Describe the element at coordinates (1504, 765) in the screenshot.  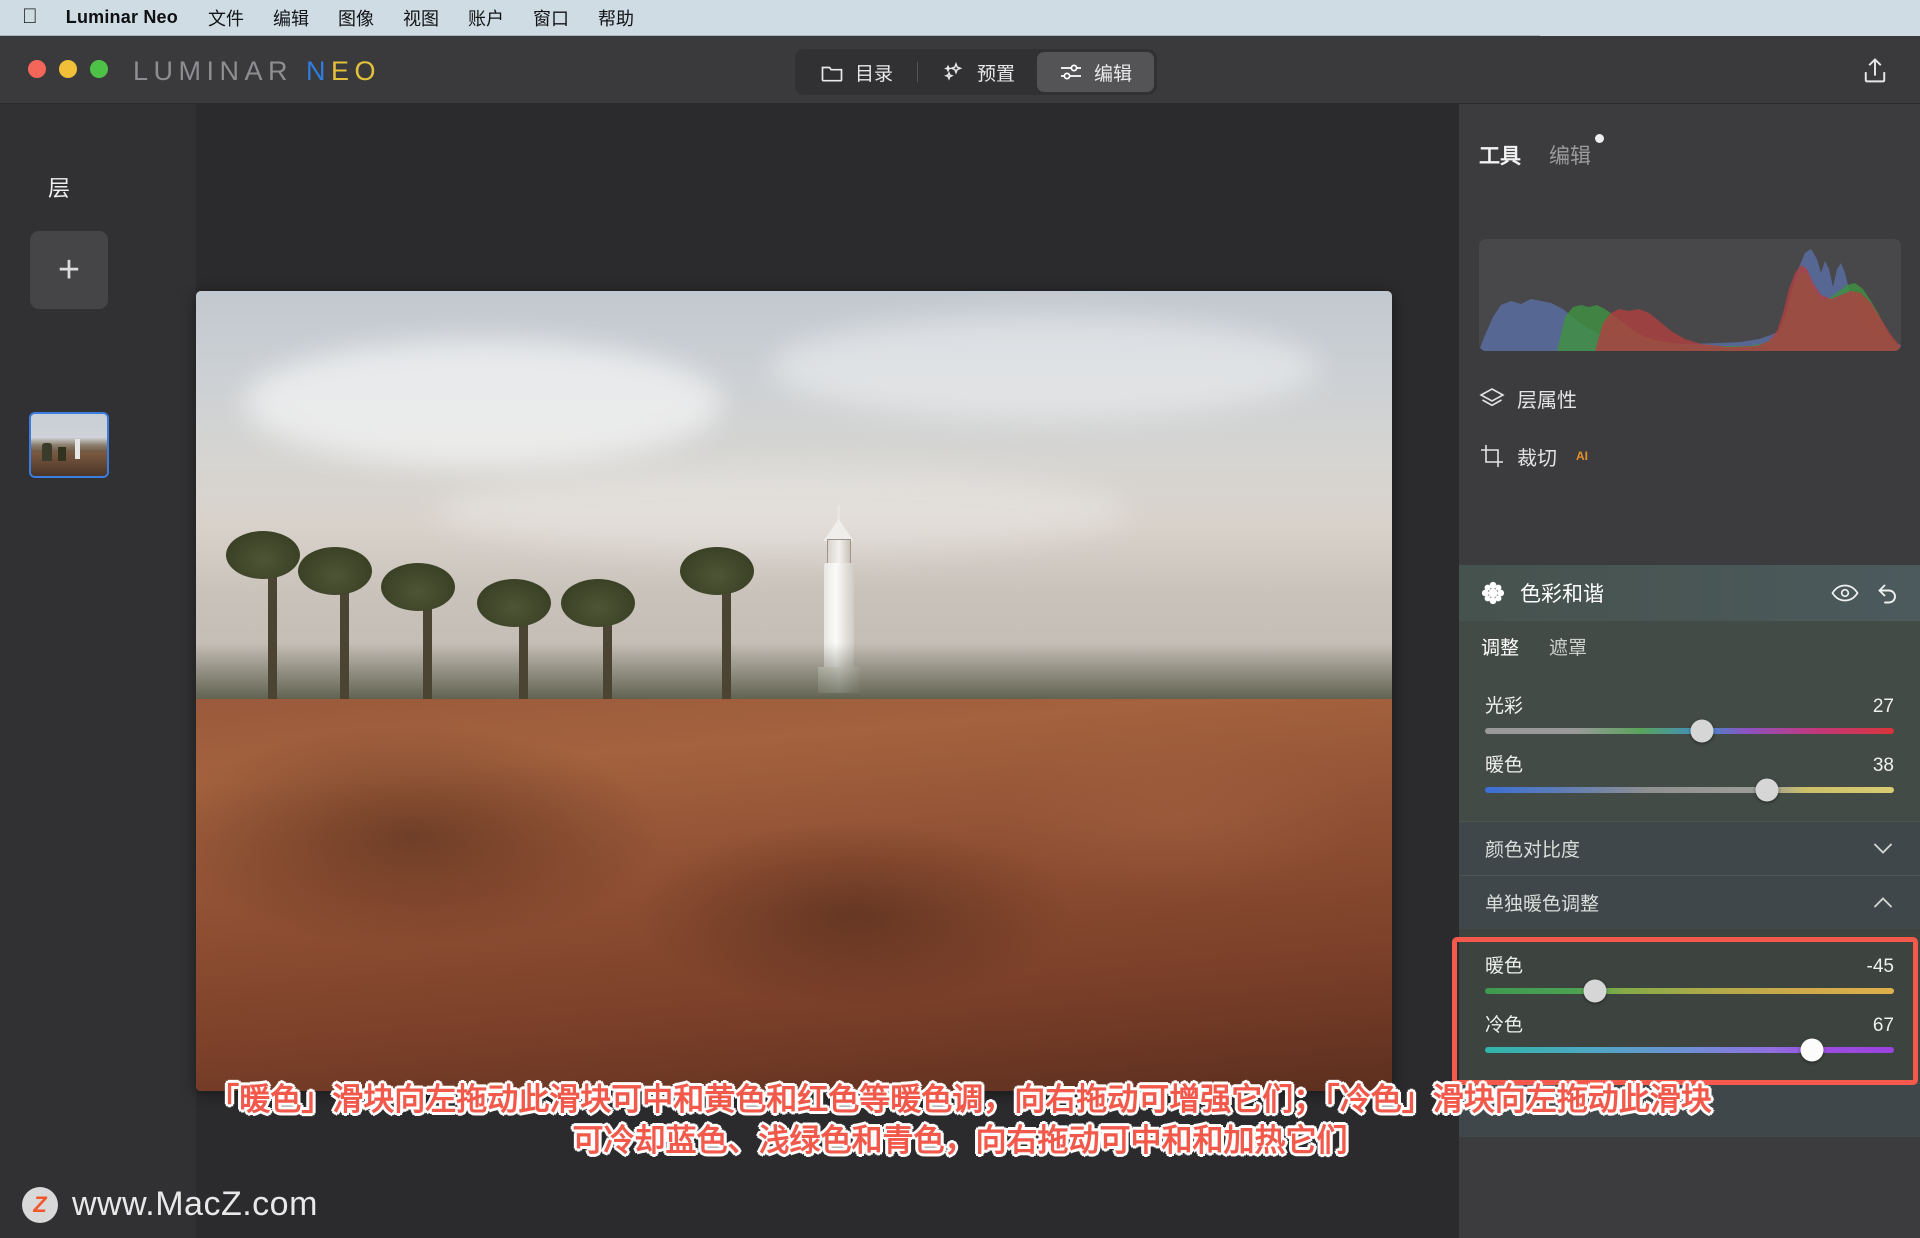
I see `slider-label-warmth: 暖色` at that location.